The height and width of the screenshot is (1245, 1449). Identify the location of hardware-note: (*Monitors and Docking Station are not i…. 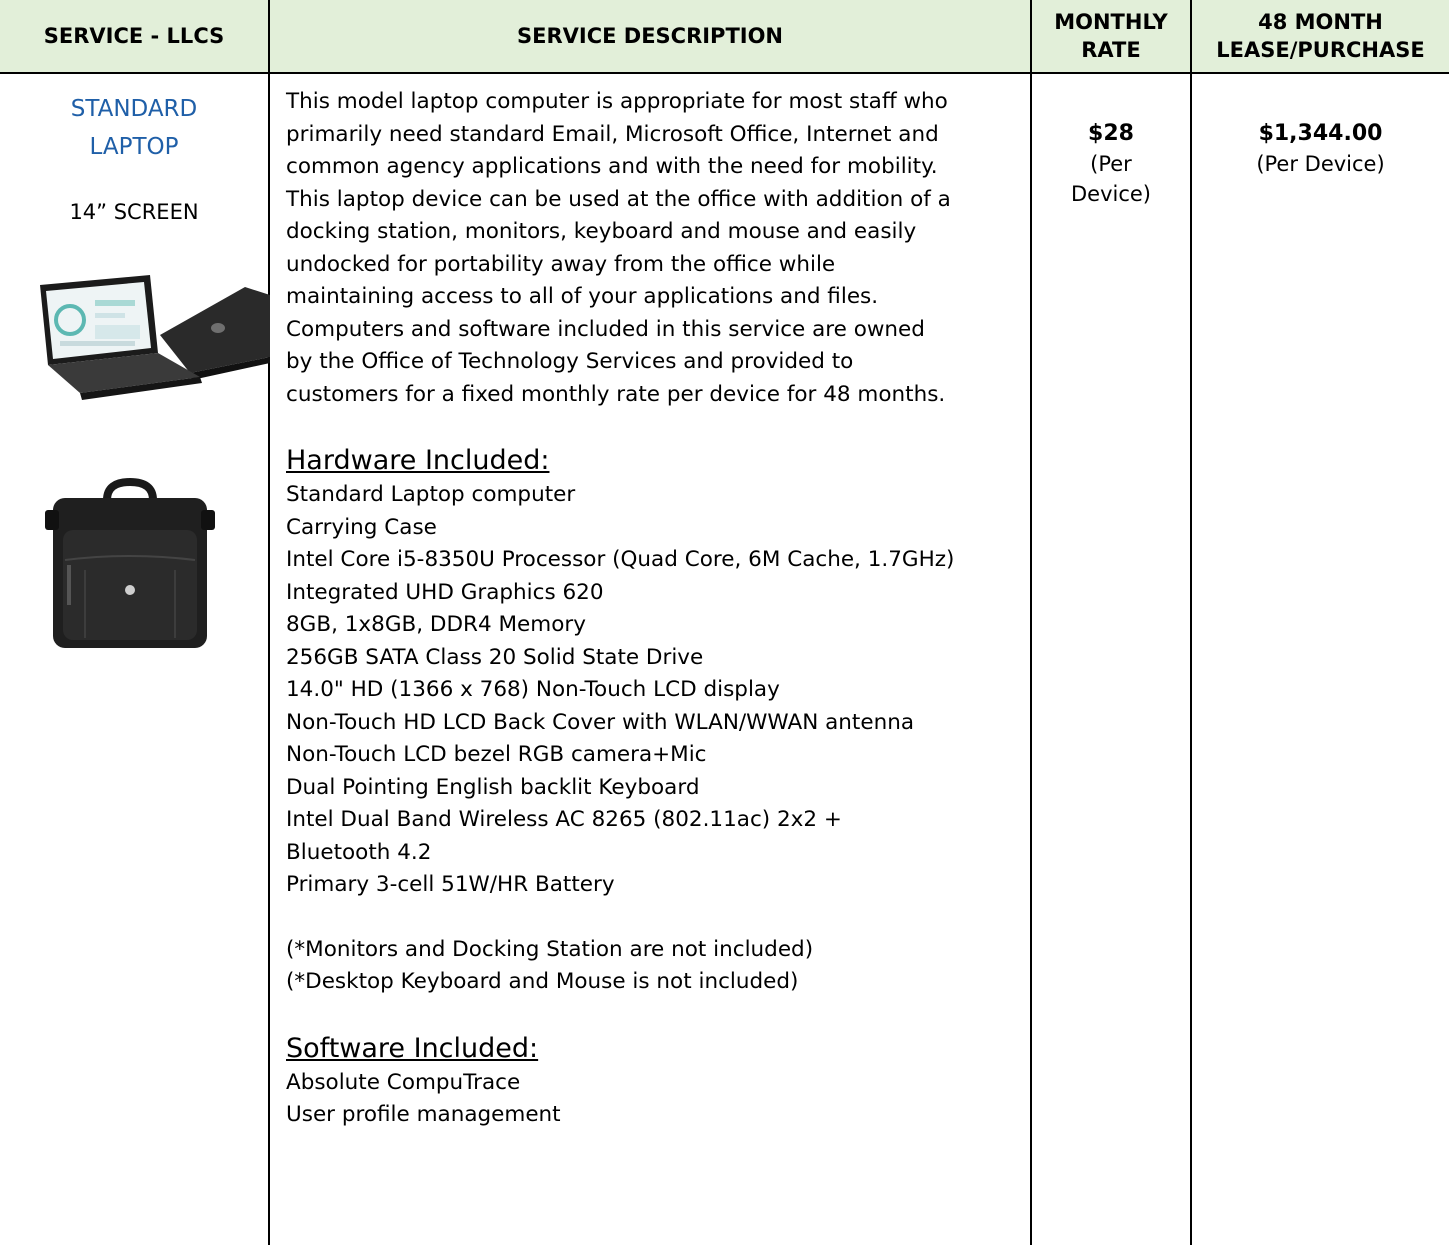
(550, 949).